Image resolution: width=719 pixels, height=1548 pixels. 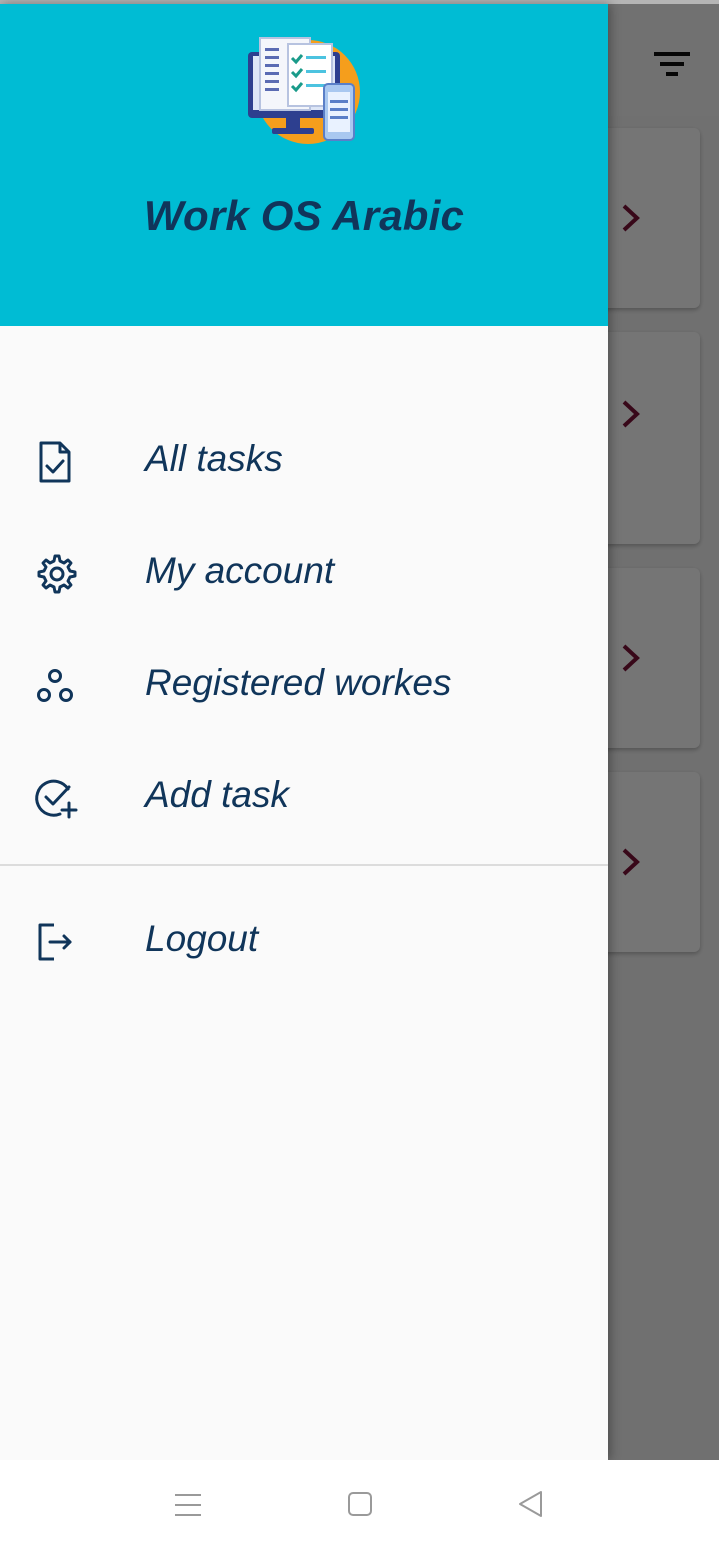 I want to click on back-icon, so click(x=531, y=1505).